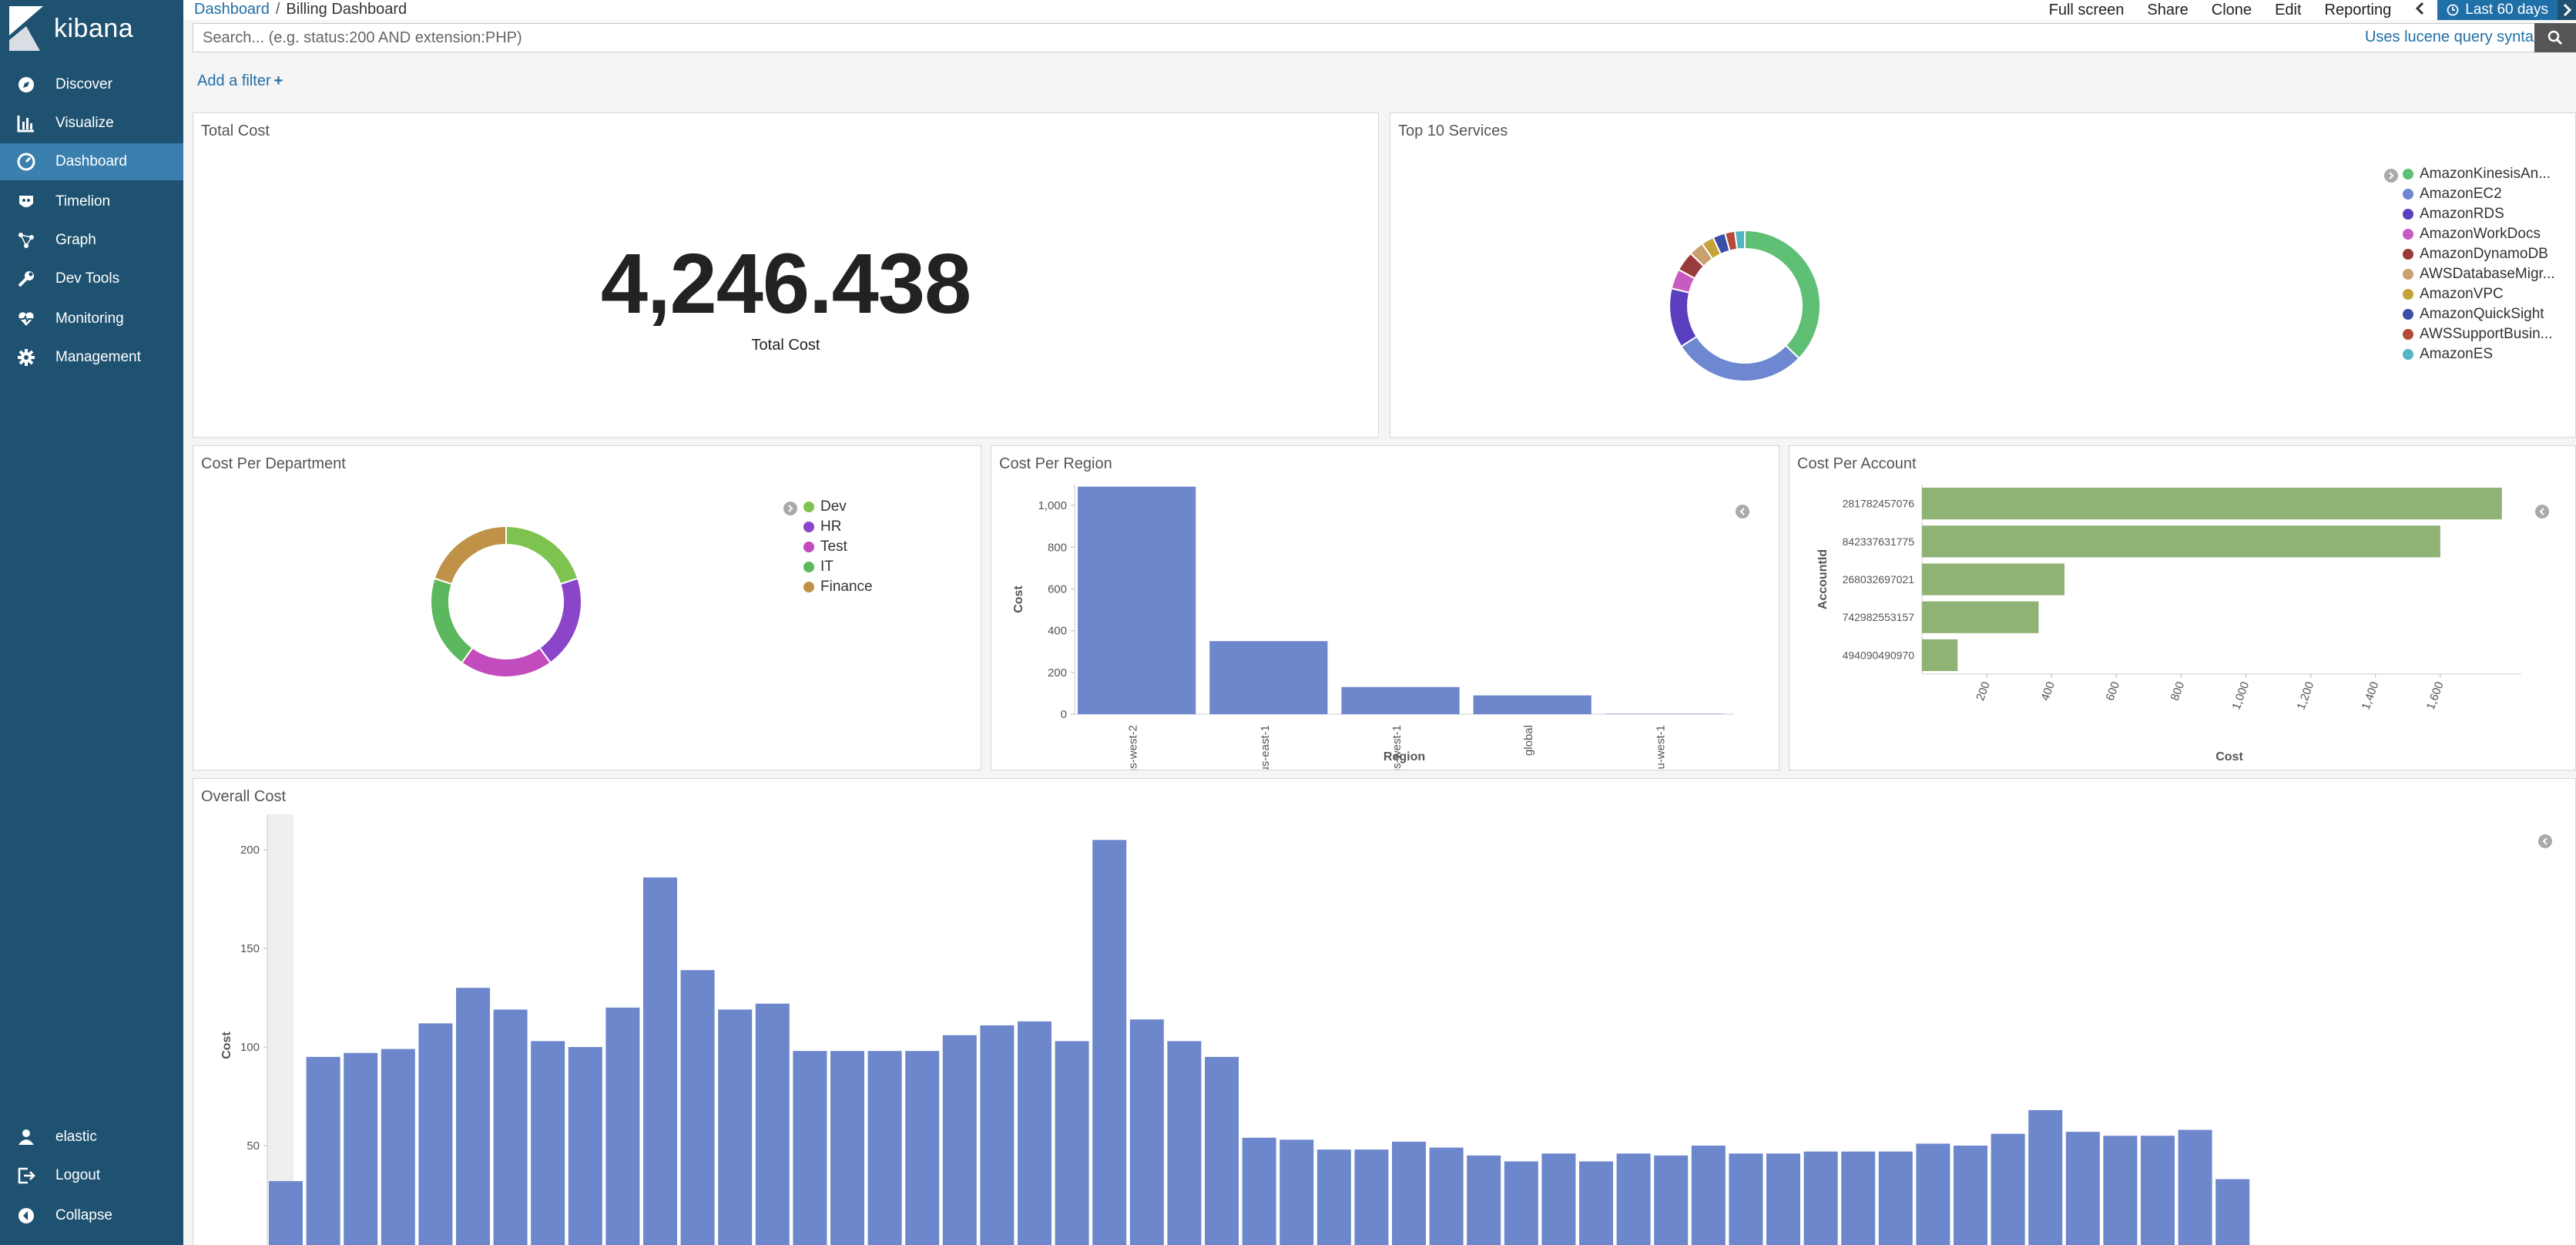 Image resolution: width=2576 pixels, height=1245 pixels. I want to click on share-button: Share, so click(2167, 10).